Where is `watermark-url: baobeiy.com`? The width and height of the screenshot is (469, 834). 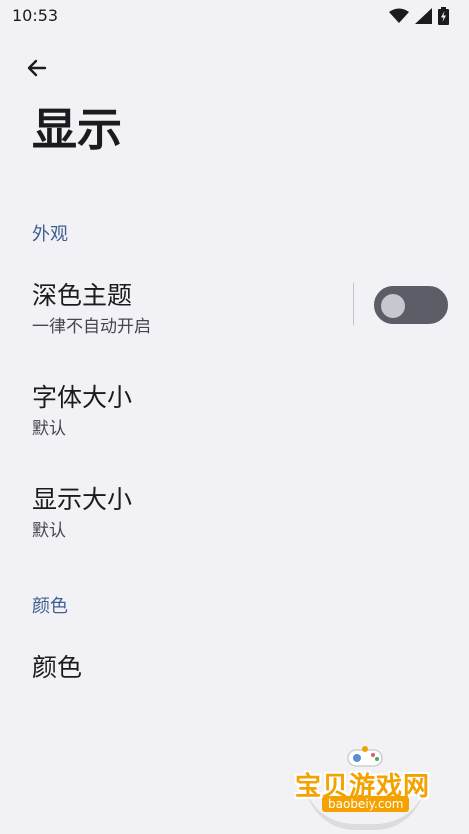
watermark-url: baobeiy.com is located at coordinates (366, 804).